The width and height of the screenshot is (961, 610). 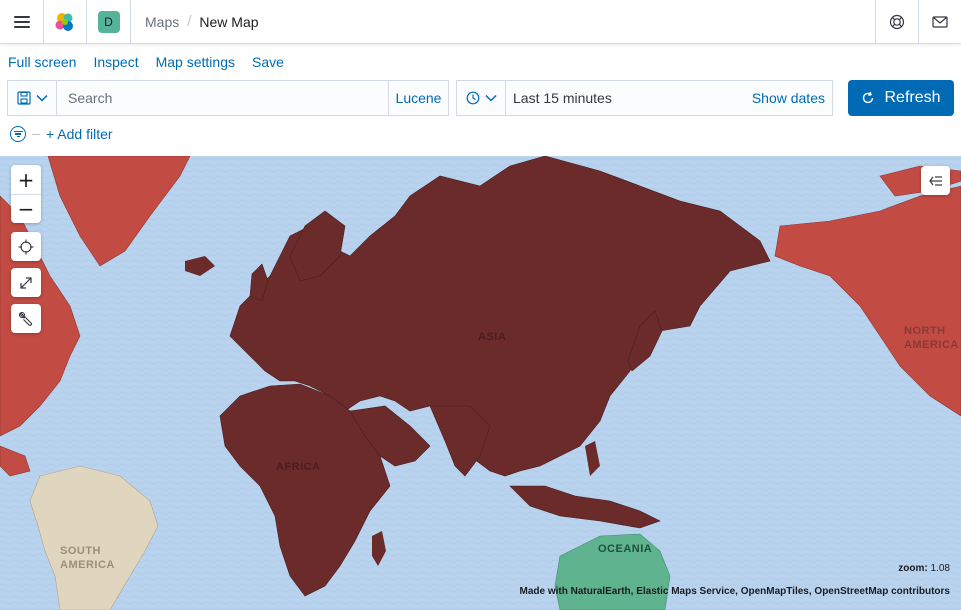 What do you see at coordinates (162, 22) in the screenshot?
I see `breadcrumb-maps: Maps` at bounding box center [162, 22].